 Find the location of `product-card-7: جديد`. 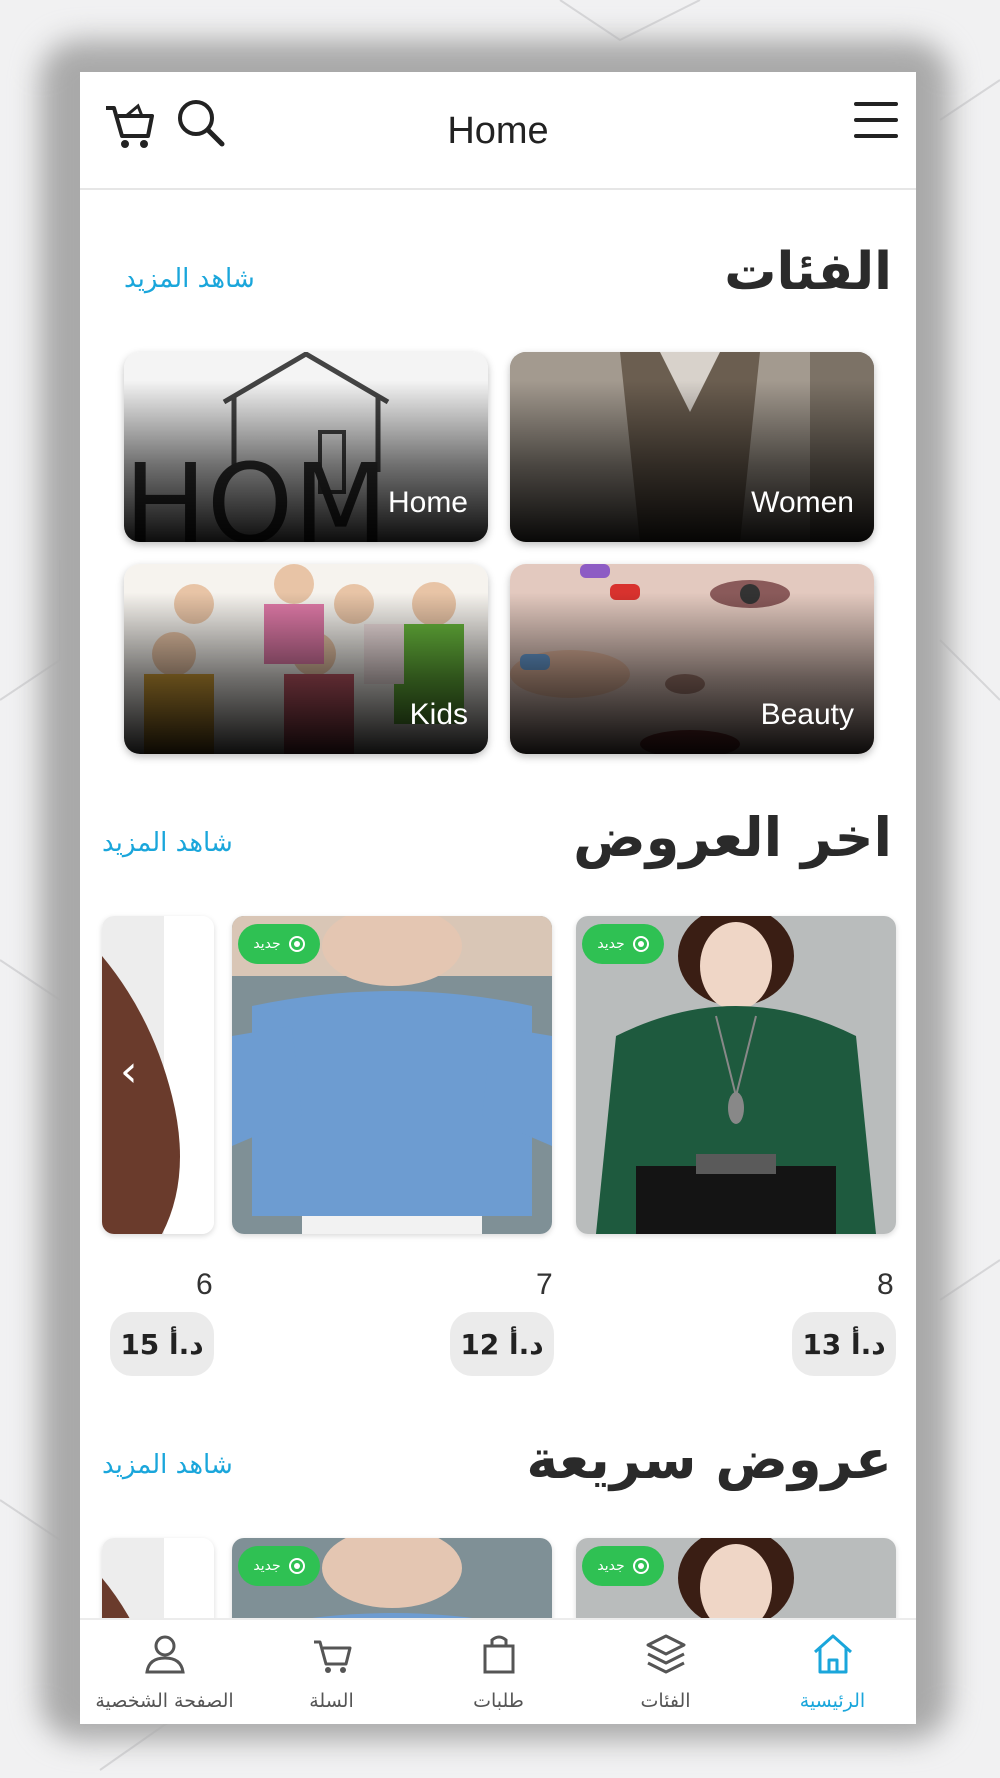

product-card-7: جديد is located at coordinates (392, 1075).